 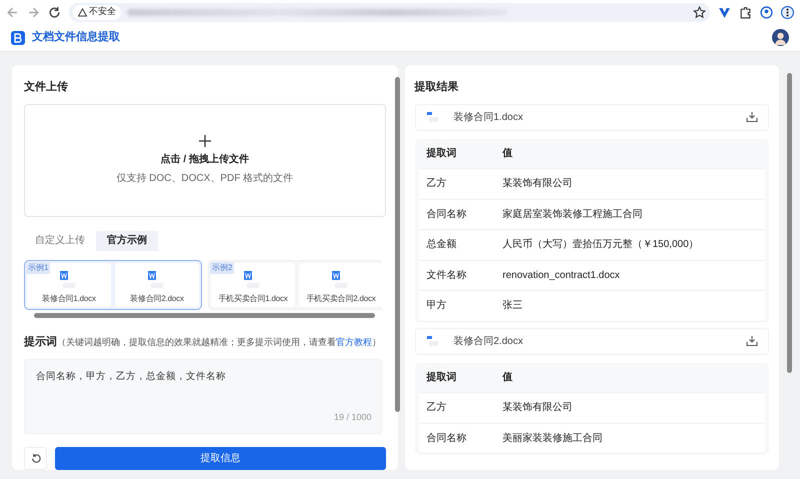 I want to click on menu-icon, so click(x=787, y=12).